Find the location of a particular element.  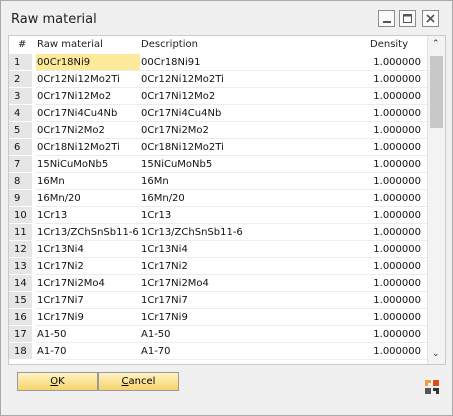

raw-material-cell: 0Cr17Ni12Mo2 is located at coordinates (88, 96).